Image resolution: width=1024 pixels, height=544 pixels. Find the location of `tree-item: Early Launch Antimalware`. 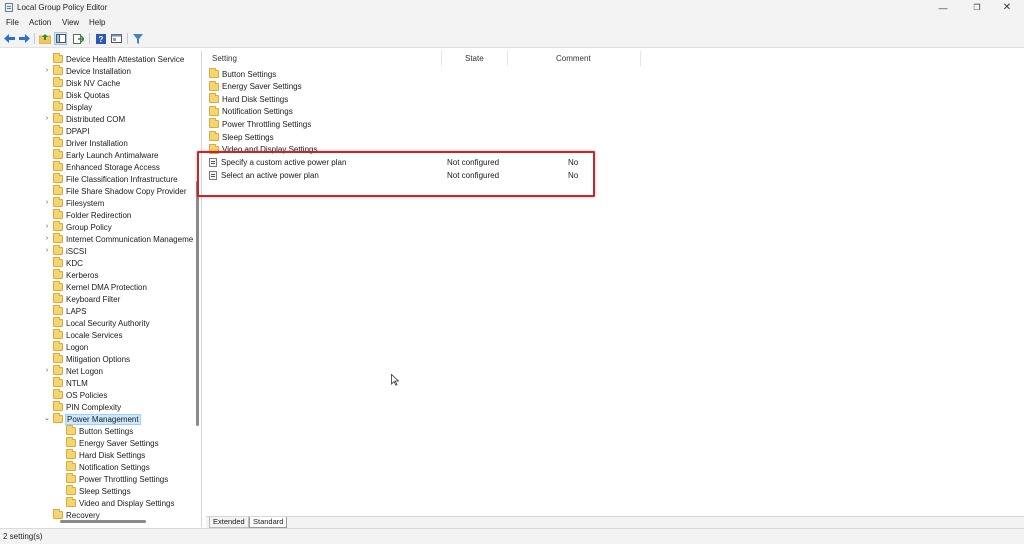

tree-item: Early Launch Antimalware is located at coordinates (106, 155).